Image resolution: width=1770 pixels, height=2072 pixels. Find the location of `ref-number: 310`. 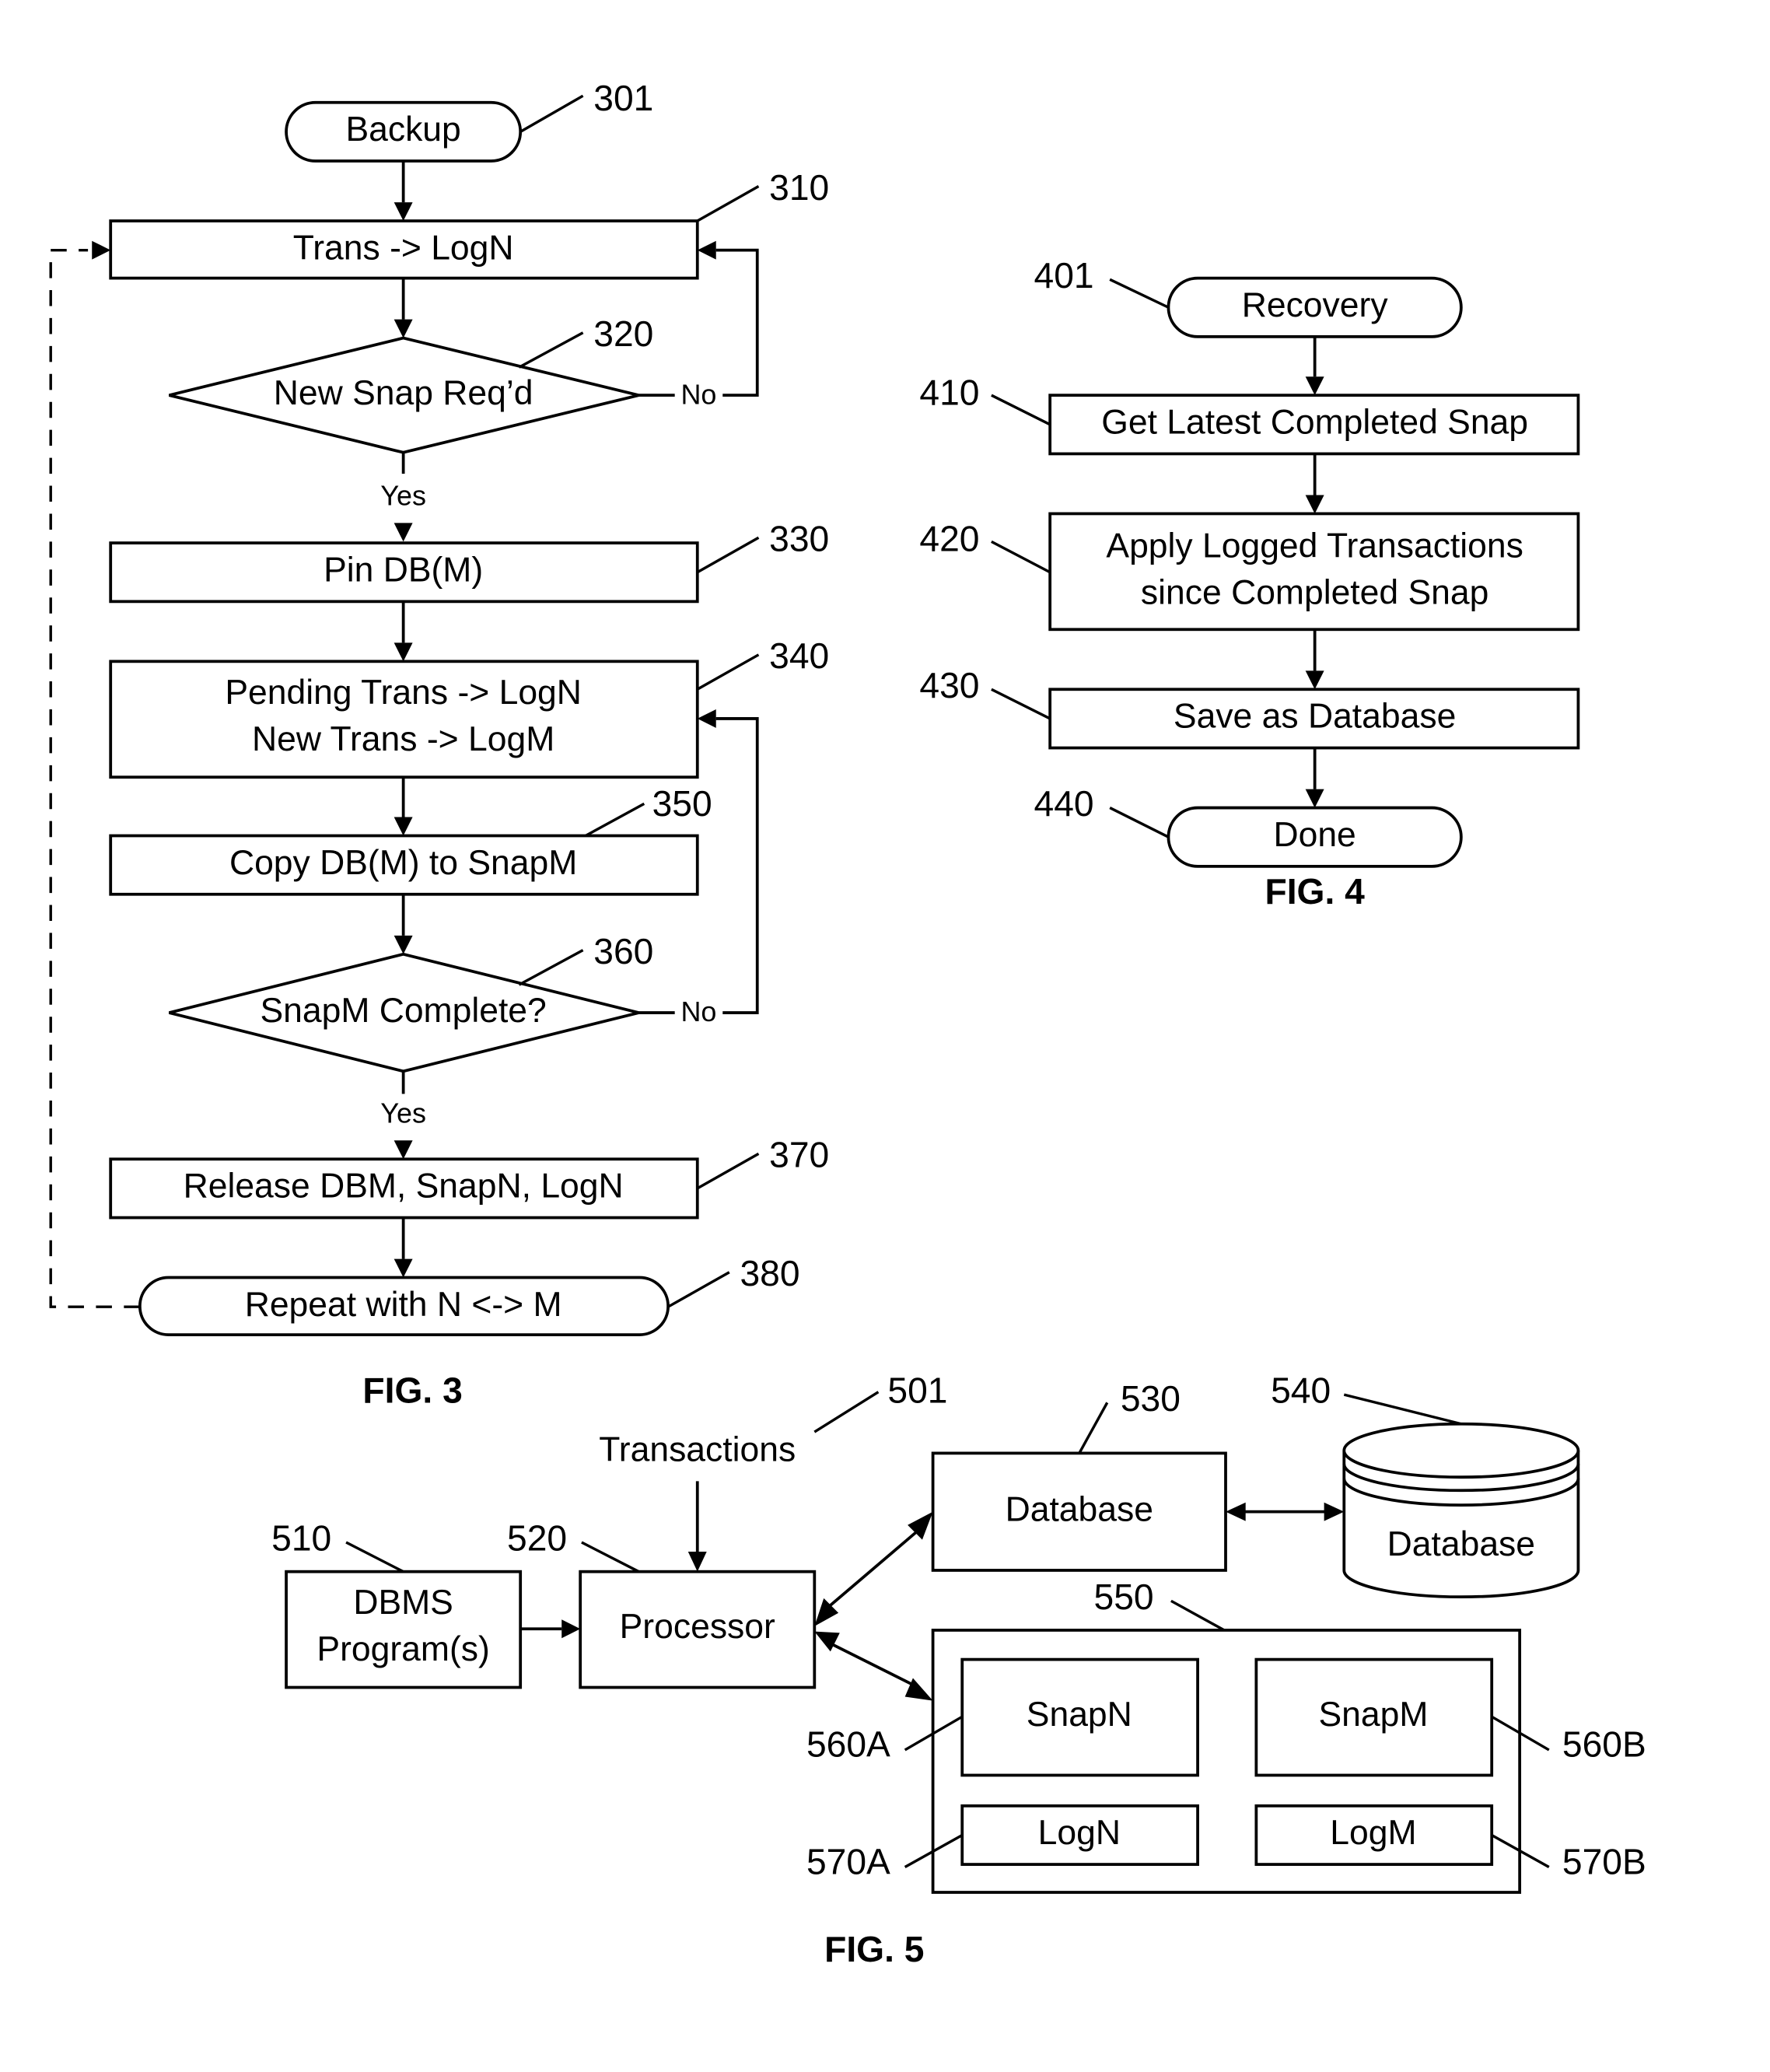

ref-number: 310 is located at coordinates (799, 187).